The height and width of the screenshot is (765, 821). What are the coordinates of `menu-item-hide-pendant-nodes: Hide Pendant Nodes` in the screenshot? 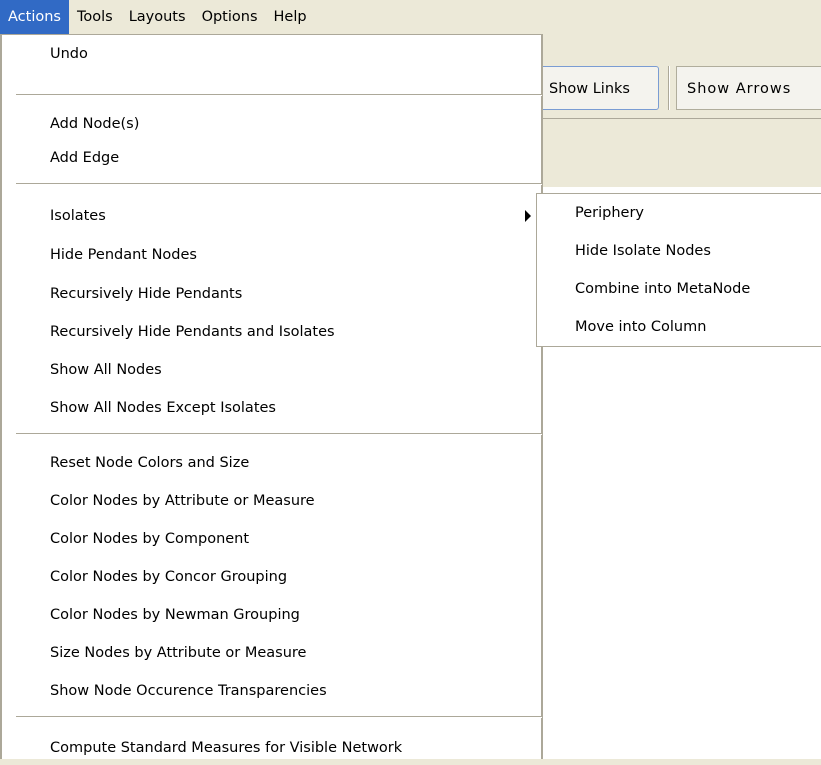 It's located at (123, 255).